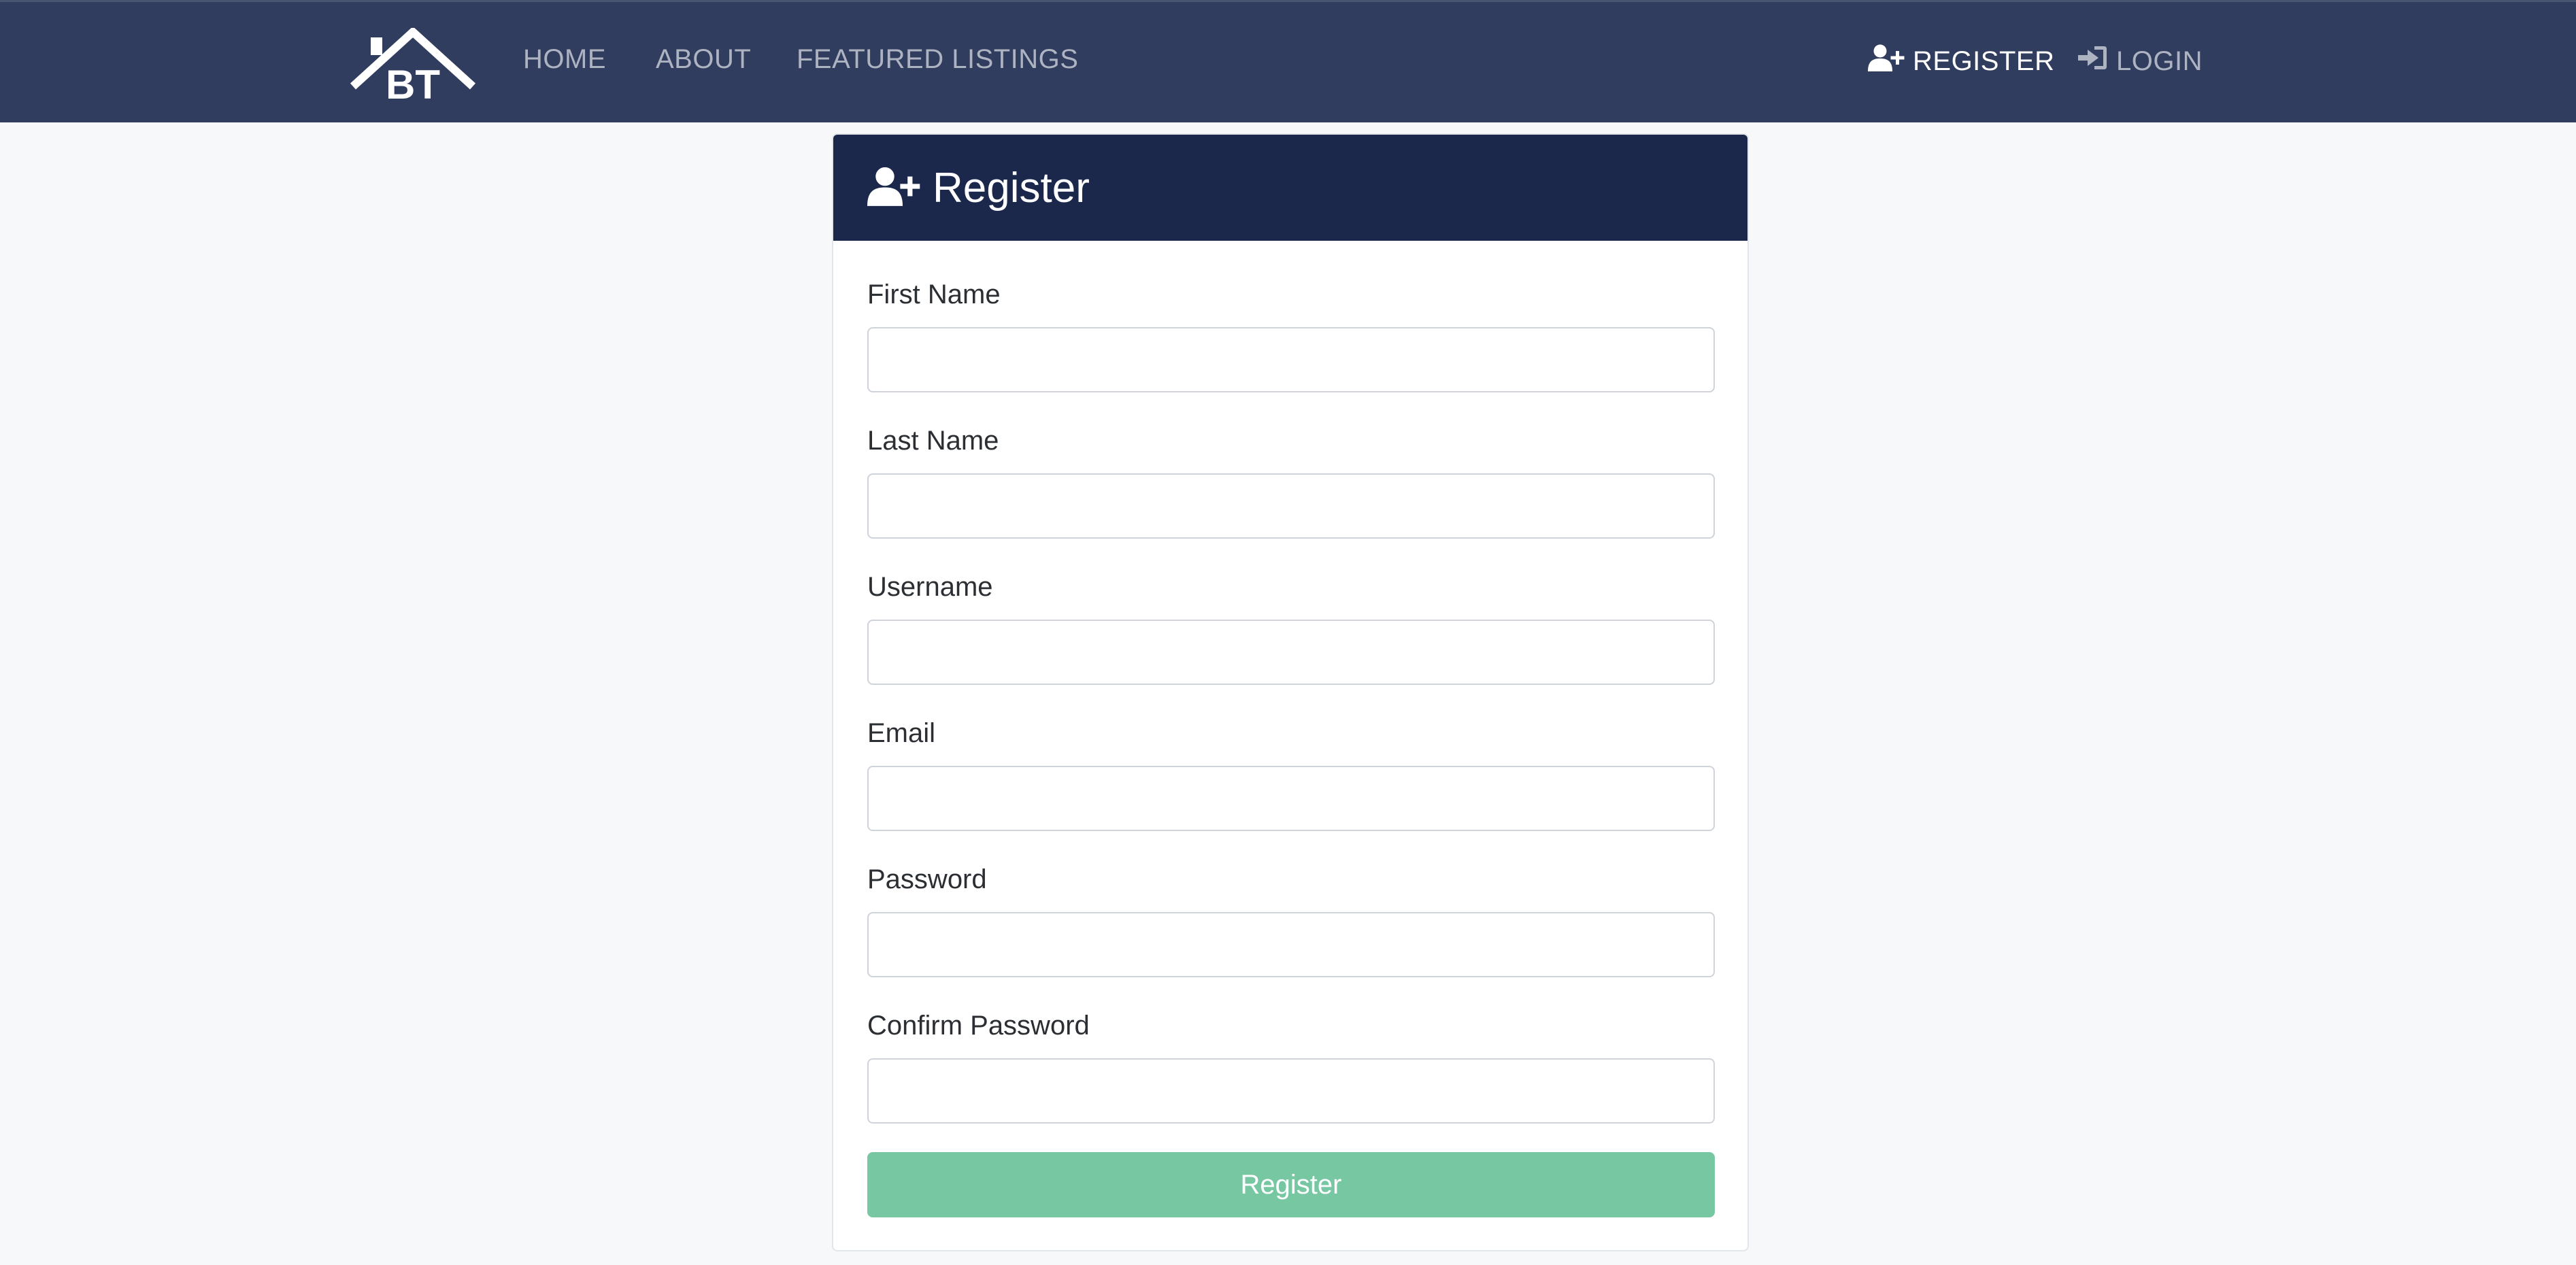 The height and width of the screenshot is (1265, 2576). What do you see at coordinates (564, 59) in the screenshot?
I see `nav-home-link: HOME` at bounding box center [564, 59].